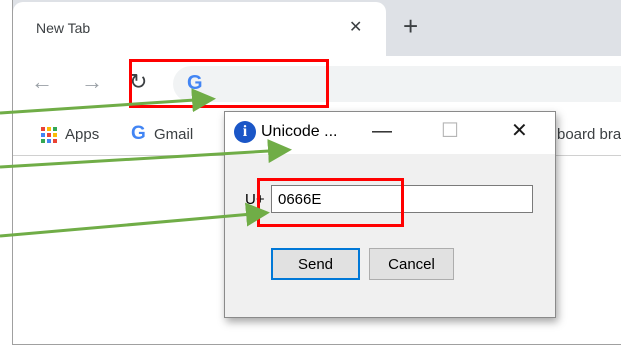 Image resolution: width=621 pixels, height=360 pixels. Describe the element at coordinates (108, 101) in the screenshot. I see `arrow-to-omnibox` at that location.